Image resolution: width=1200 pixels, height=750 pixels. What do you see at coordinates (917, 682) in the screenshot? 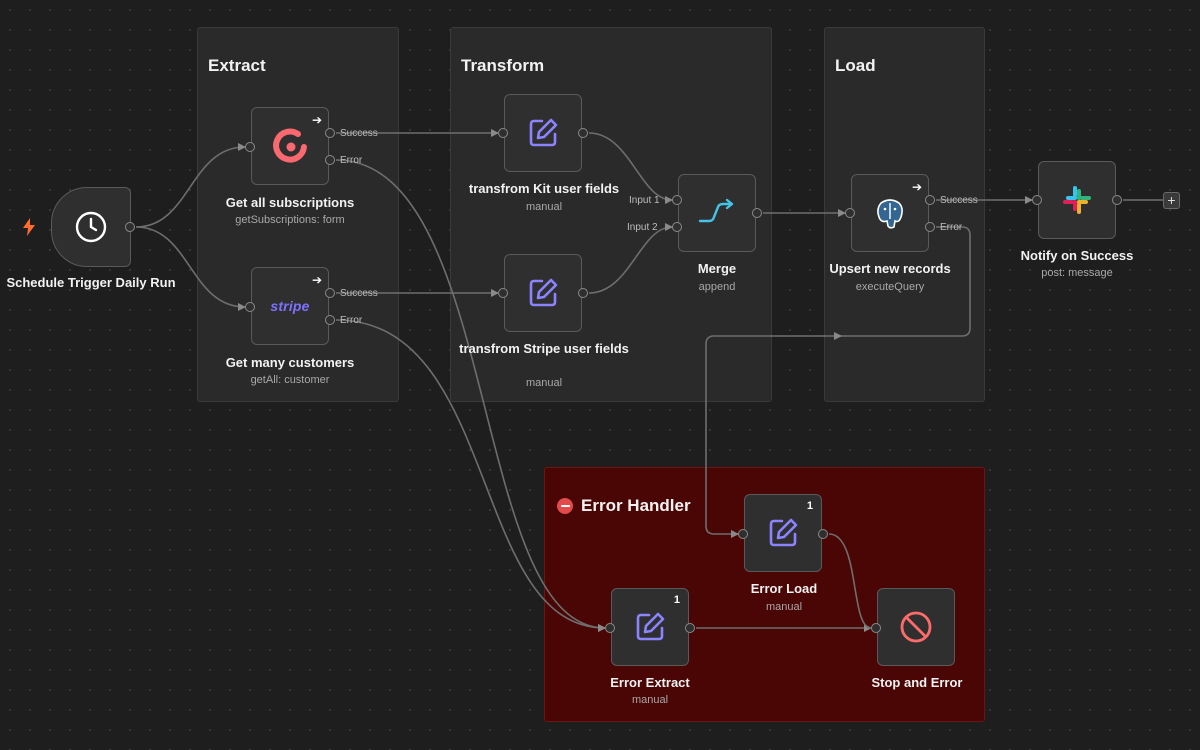
I see `stop-error-title: Stop and Error` at bounding box center [917, 682].